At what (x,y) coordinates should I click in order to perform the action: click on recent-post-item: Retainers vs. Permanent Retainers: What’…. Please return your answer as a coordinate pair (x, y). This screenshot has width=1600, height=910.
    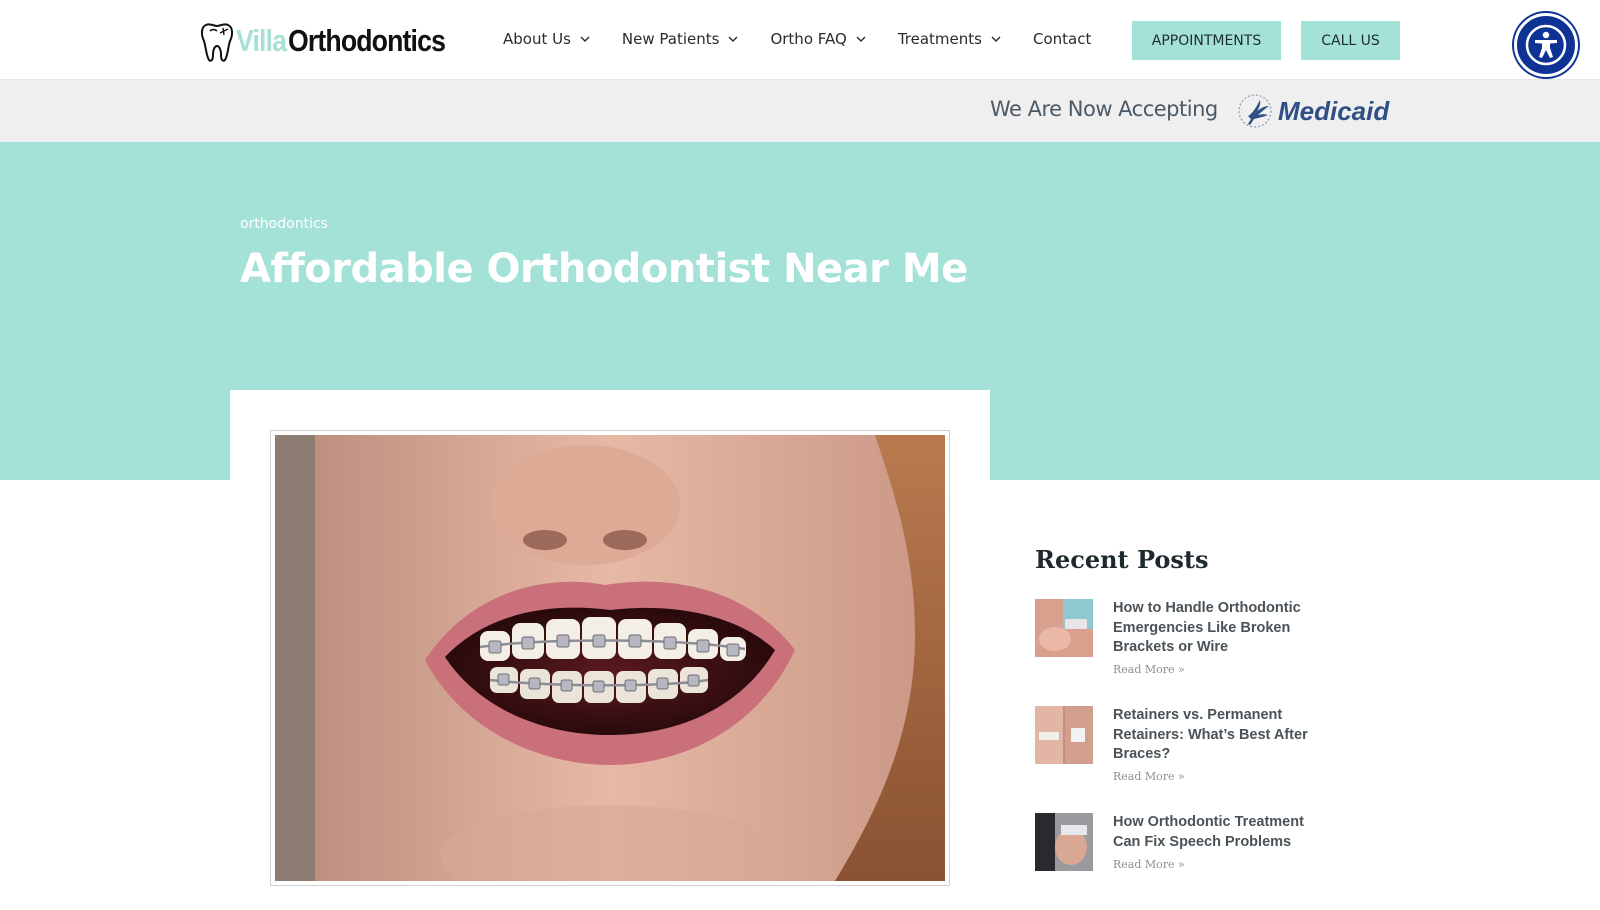
    Looking at the image, I should click on (1185, 751).